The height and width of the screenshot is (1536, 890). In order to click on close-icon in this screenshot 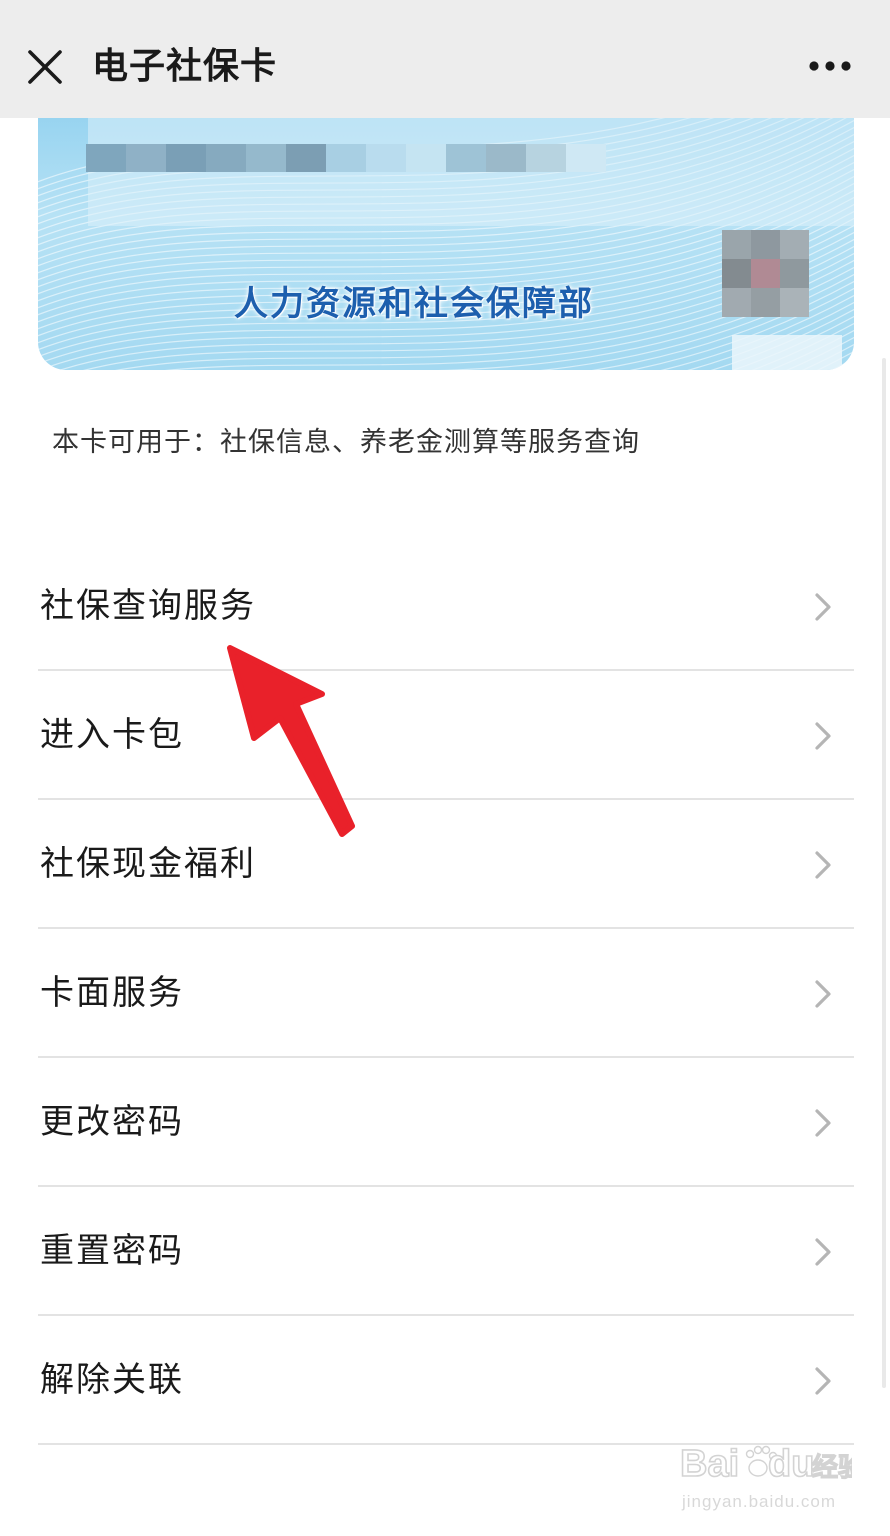, I will do `click(45, 67)`.